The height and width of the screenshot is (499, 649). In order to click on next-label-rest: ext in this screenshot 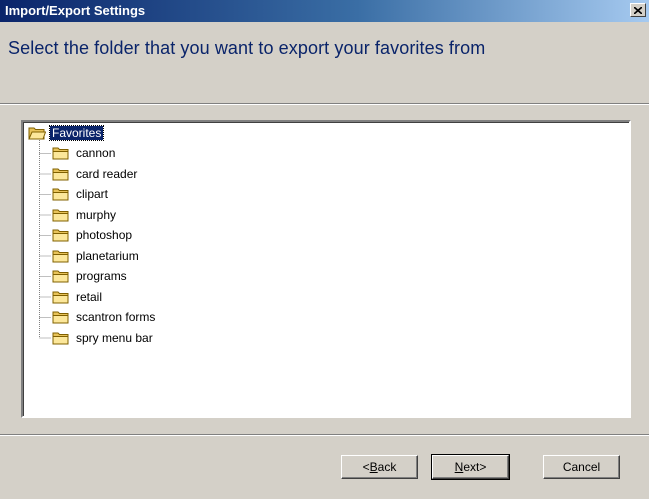, I will do `click(471, 467)`.